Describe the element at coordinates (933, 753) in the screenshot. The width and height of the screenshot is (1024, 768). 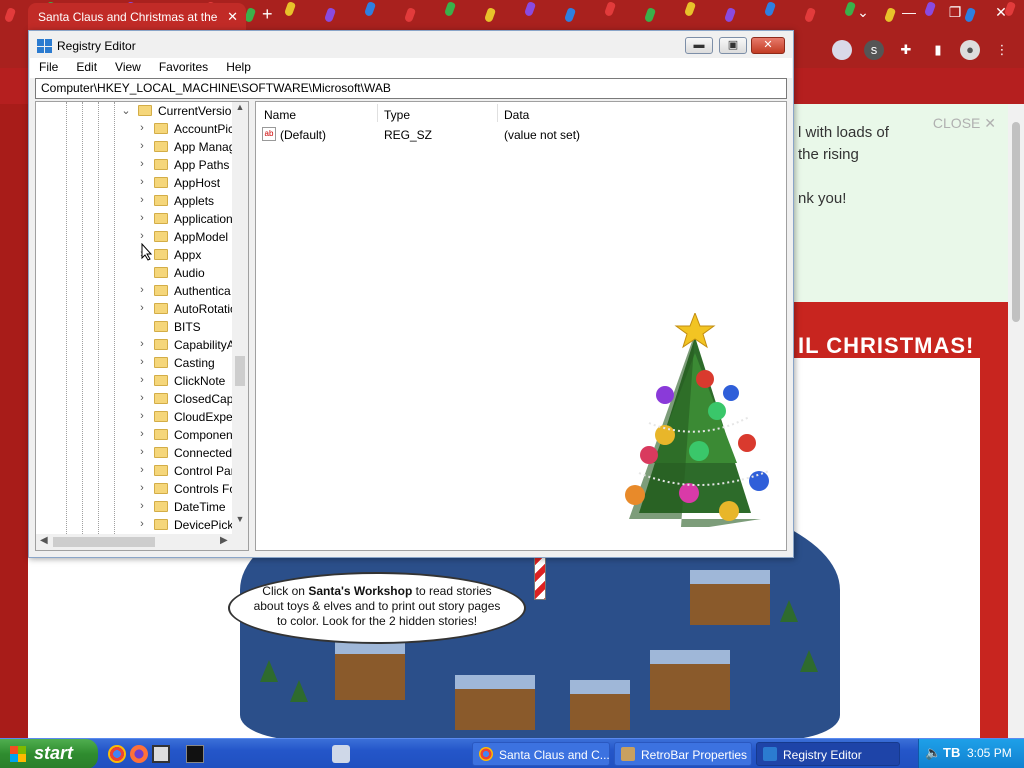
I see `speaker-icon: 🔈` at that location.